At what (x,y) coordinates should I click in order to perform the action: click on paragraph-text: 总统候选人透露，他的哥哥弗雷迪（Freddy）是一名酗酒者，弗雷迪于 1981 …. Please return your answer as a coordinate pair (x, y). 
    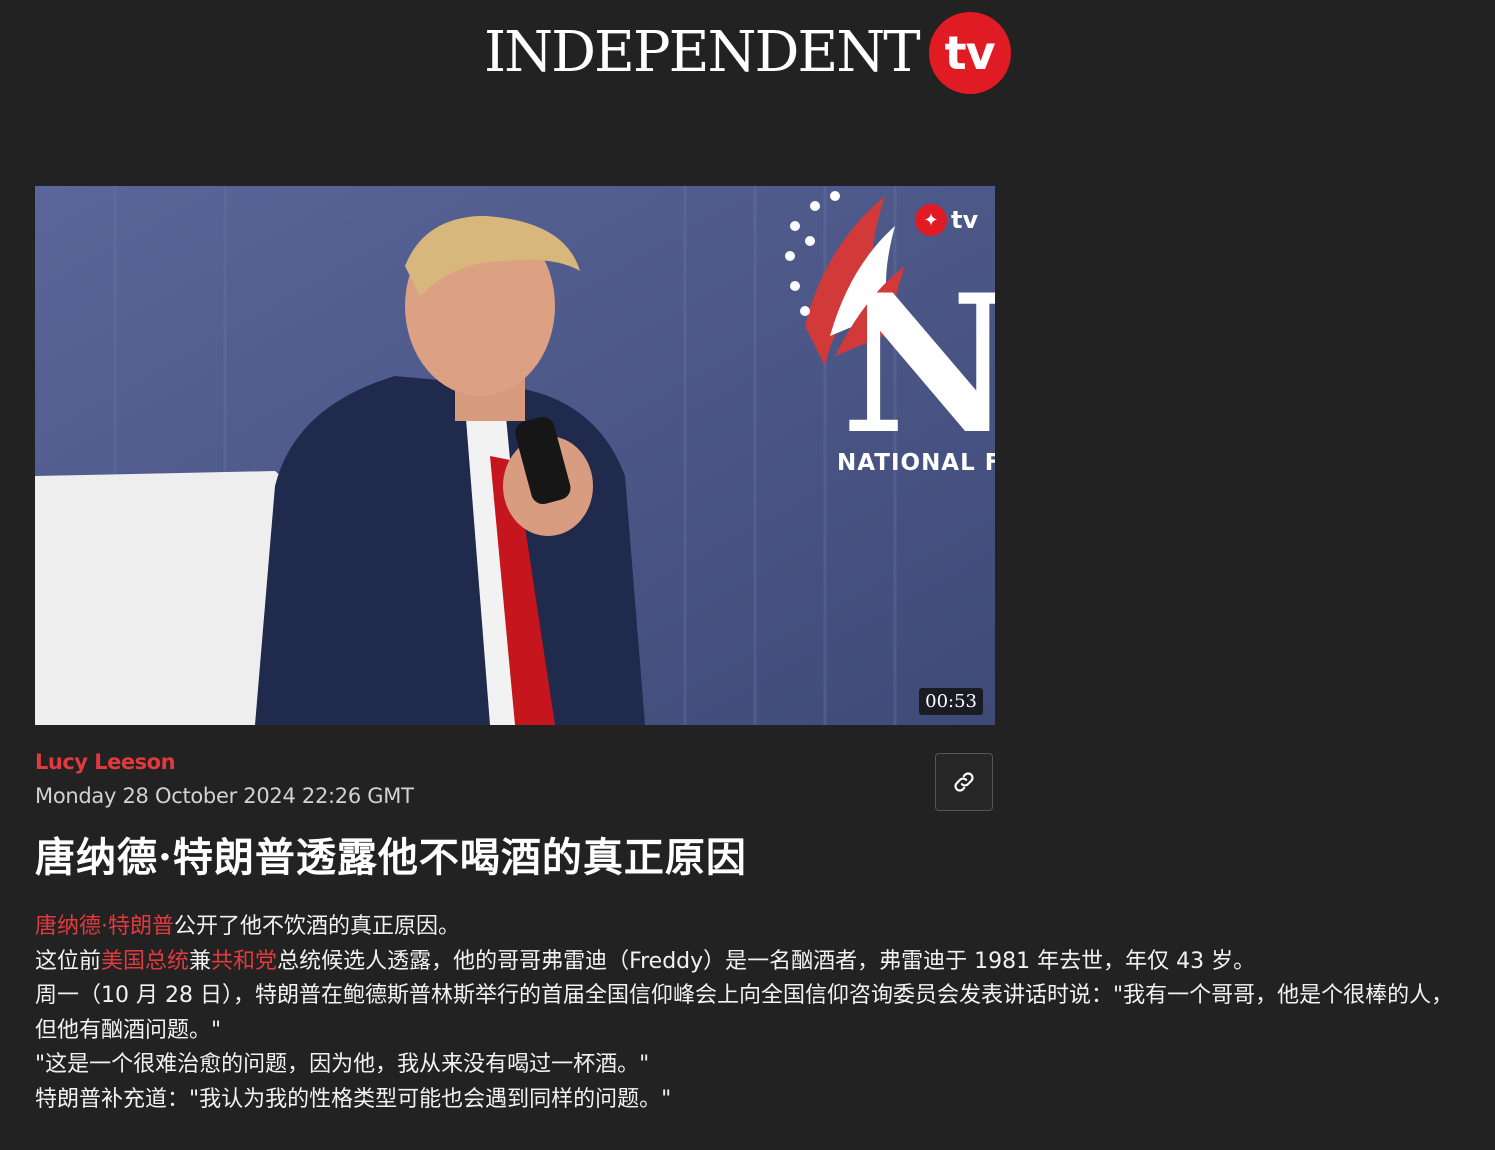
    Looking at the image, I should click on (766, 961).